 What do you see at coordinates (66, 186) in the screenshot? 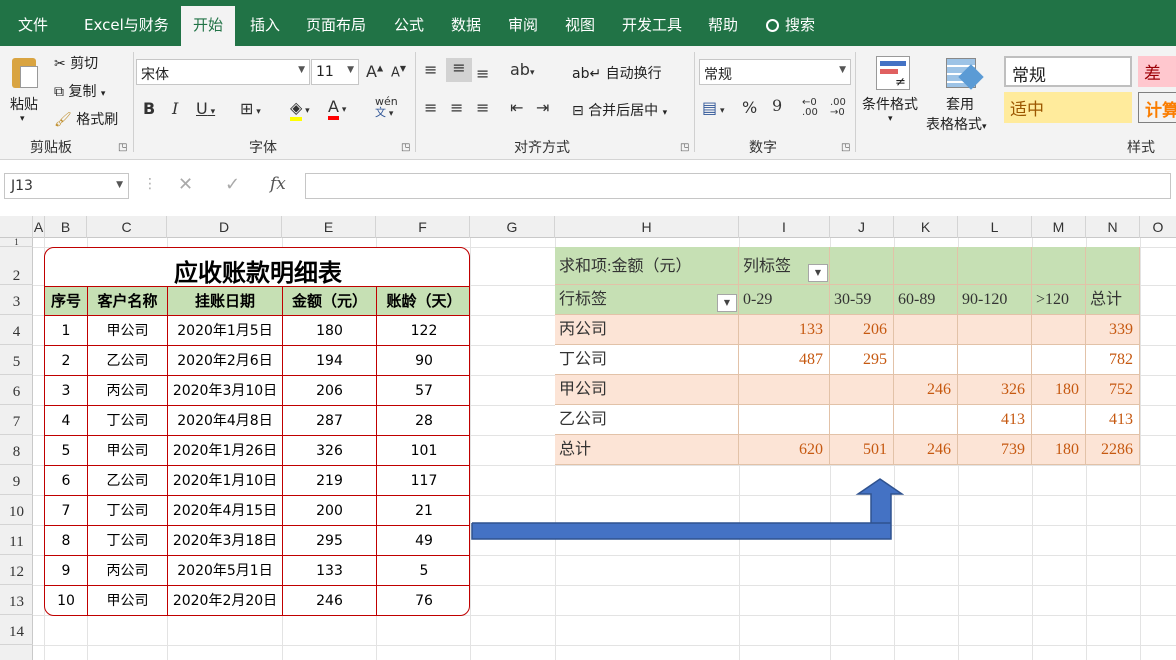
I see `name-box: J13 ▼` at bounding box center [66, 186].